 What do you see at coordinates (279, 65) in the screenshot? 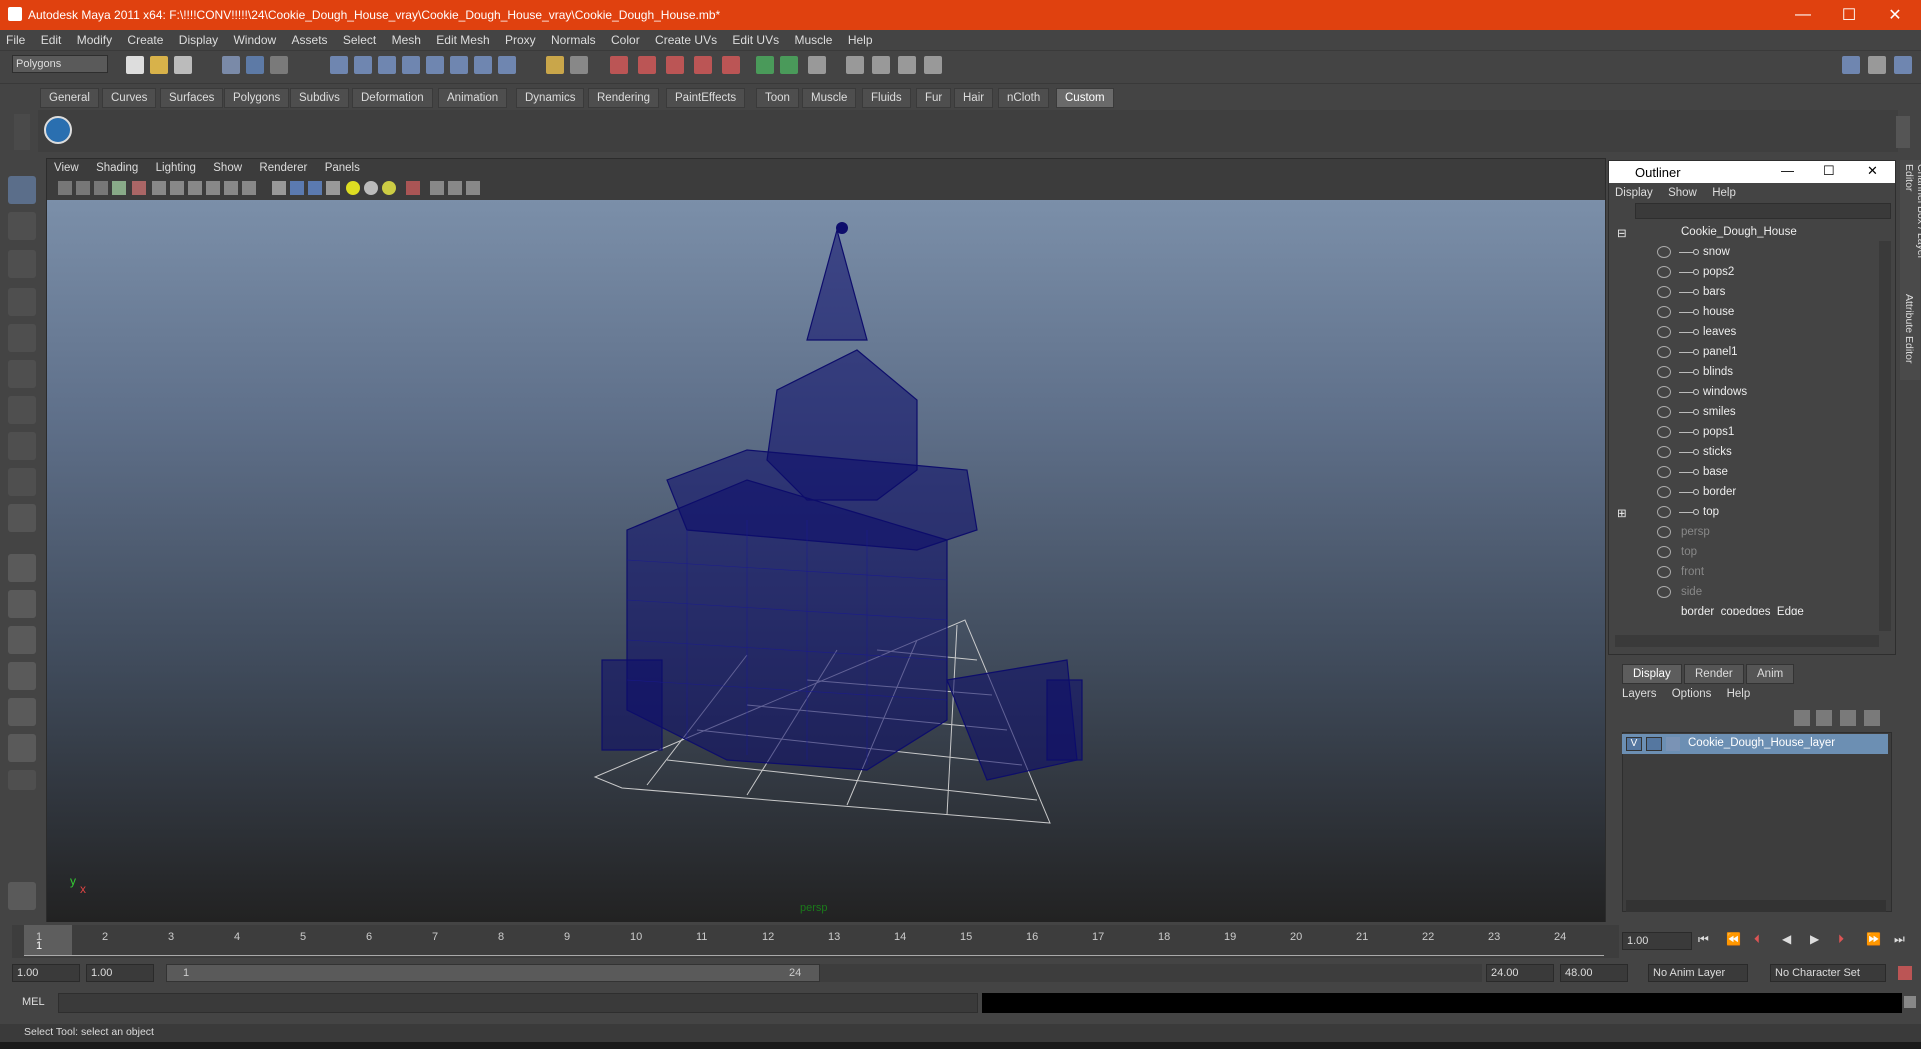
I see `select-component-icon` at bounding box center [279, 65].